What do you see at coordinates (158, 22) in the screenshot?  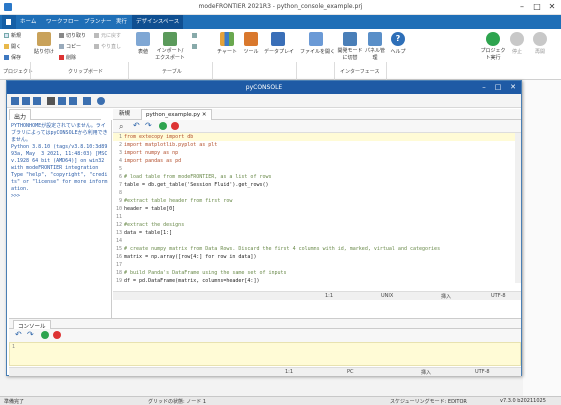 I see `tab-design-space: デザインスペース` at bounding box center [158, 22].